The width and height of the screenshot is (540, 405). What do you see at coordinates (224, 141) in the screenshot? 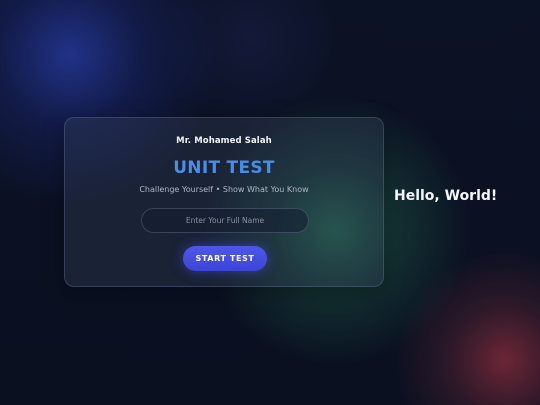
I see `author-name: Mr. Mohamed Salah` at bounding box center [224, 141].